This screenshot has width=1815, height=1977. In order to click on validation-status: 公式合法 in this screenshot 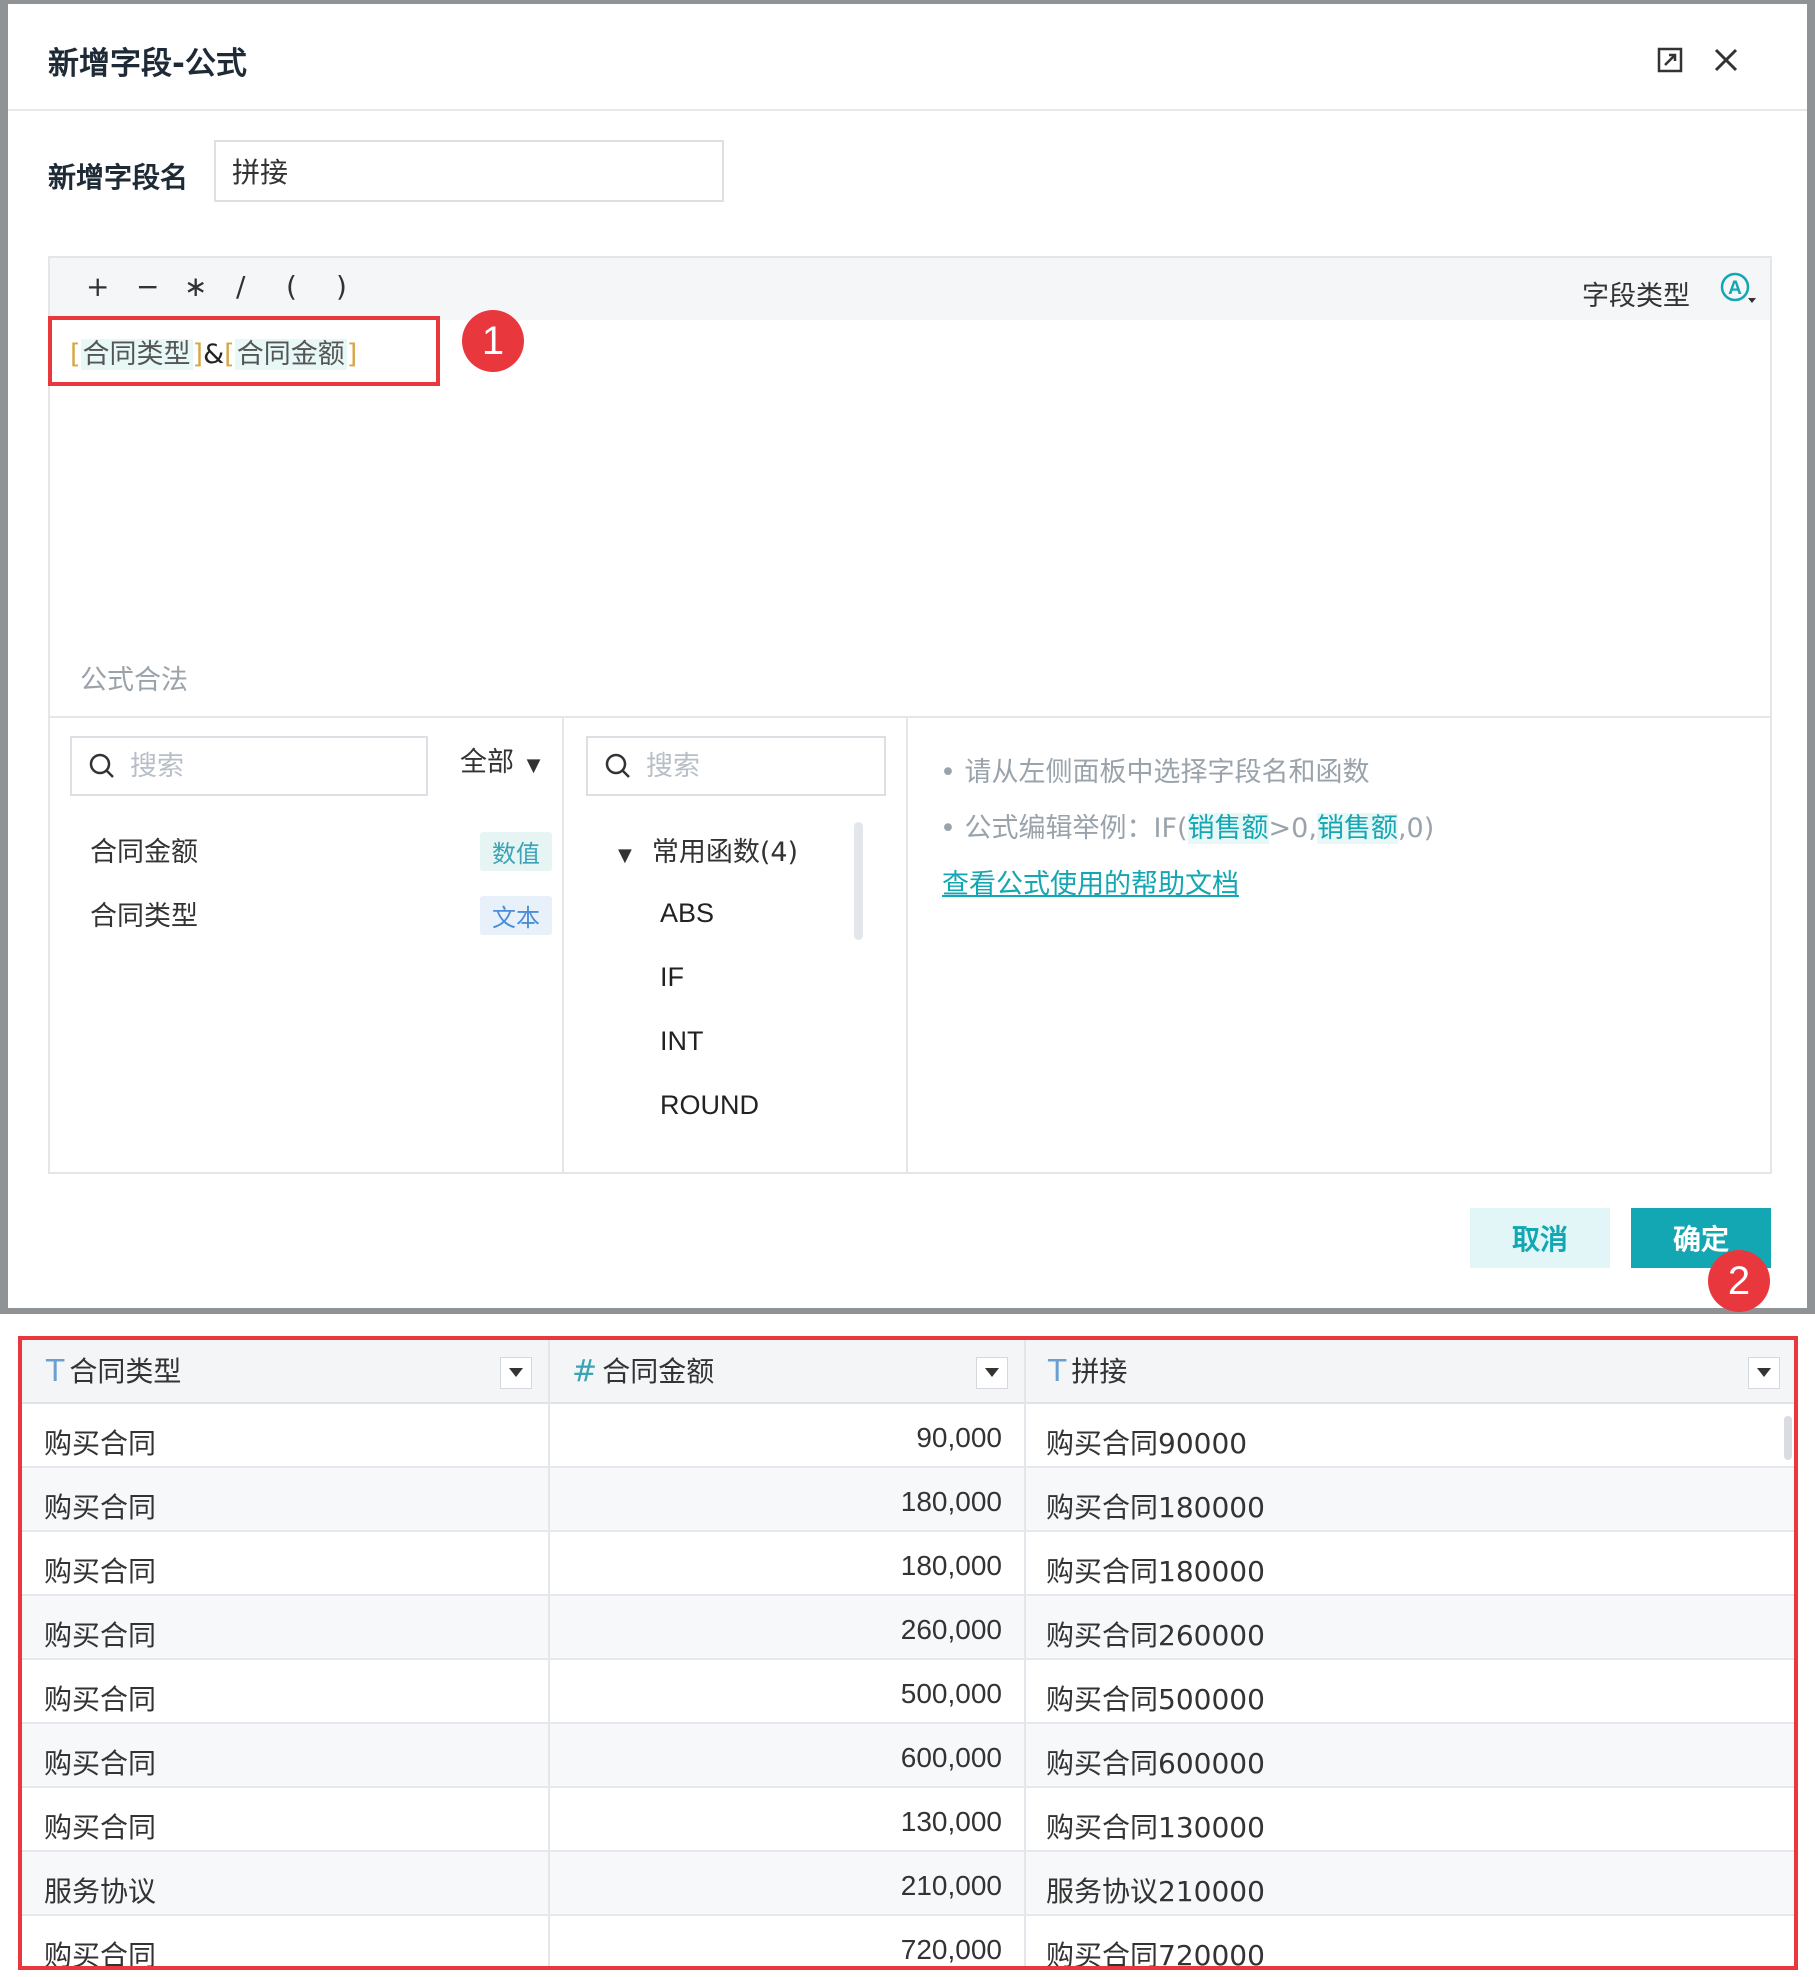, I will do `click(134, 680)`.